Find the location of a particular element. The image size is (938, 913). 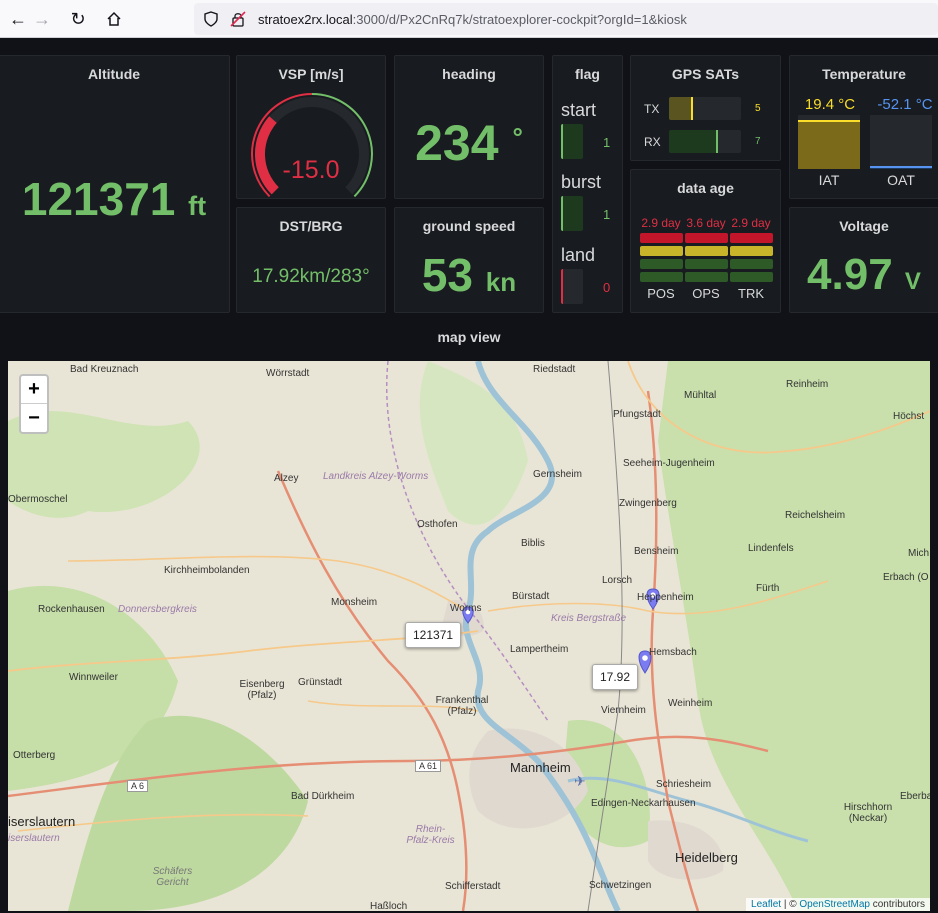

vsp-panel: VSP [m/s] -15.0 is located at coordinates (311, 127).